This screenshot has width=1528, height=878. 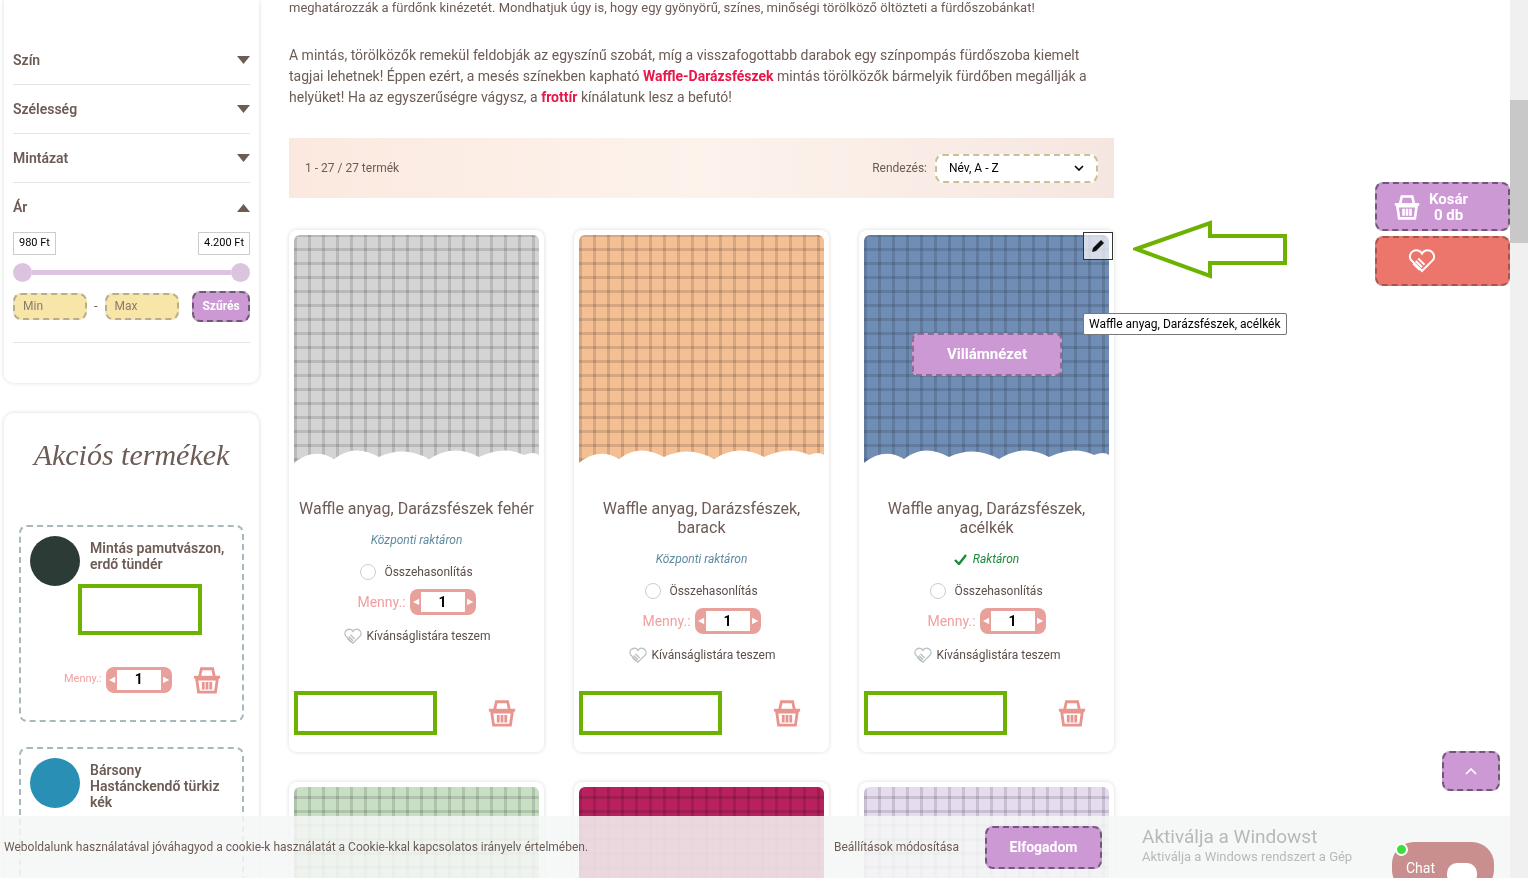 I want to click on intro-paragraph: A mintás, törölközők remekül feldobják az egyszínű szobát, míg a visszafogottabb darabok egy színpompás fürdőszoba kiemelt tagjai lehetnek! Éppen ezért, a mesés színekben kapható Waffle-Darázsfészek mintás törölközők bármelyik fürdőben megállják a helyüket! Ha az egyszerűségre vágysz, a frottír kínálatunk lesz a befutó!, so click(x=688, y=76).